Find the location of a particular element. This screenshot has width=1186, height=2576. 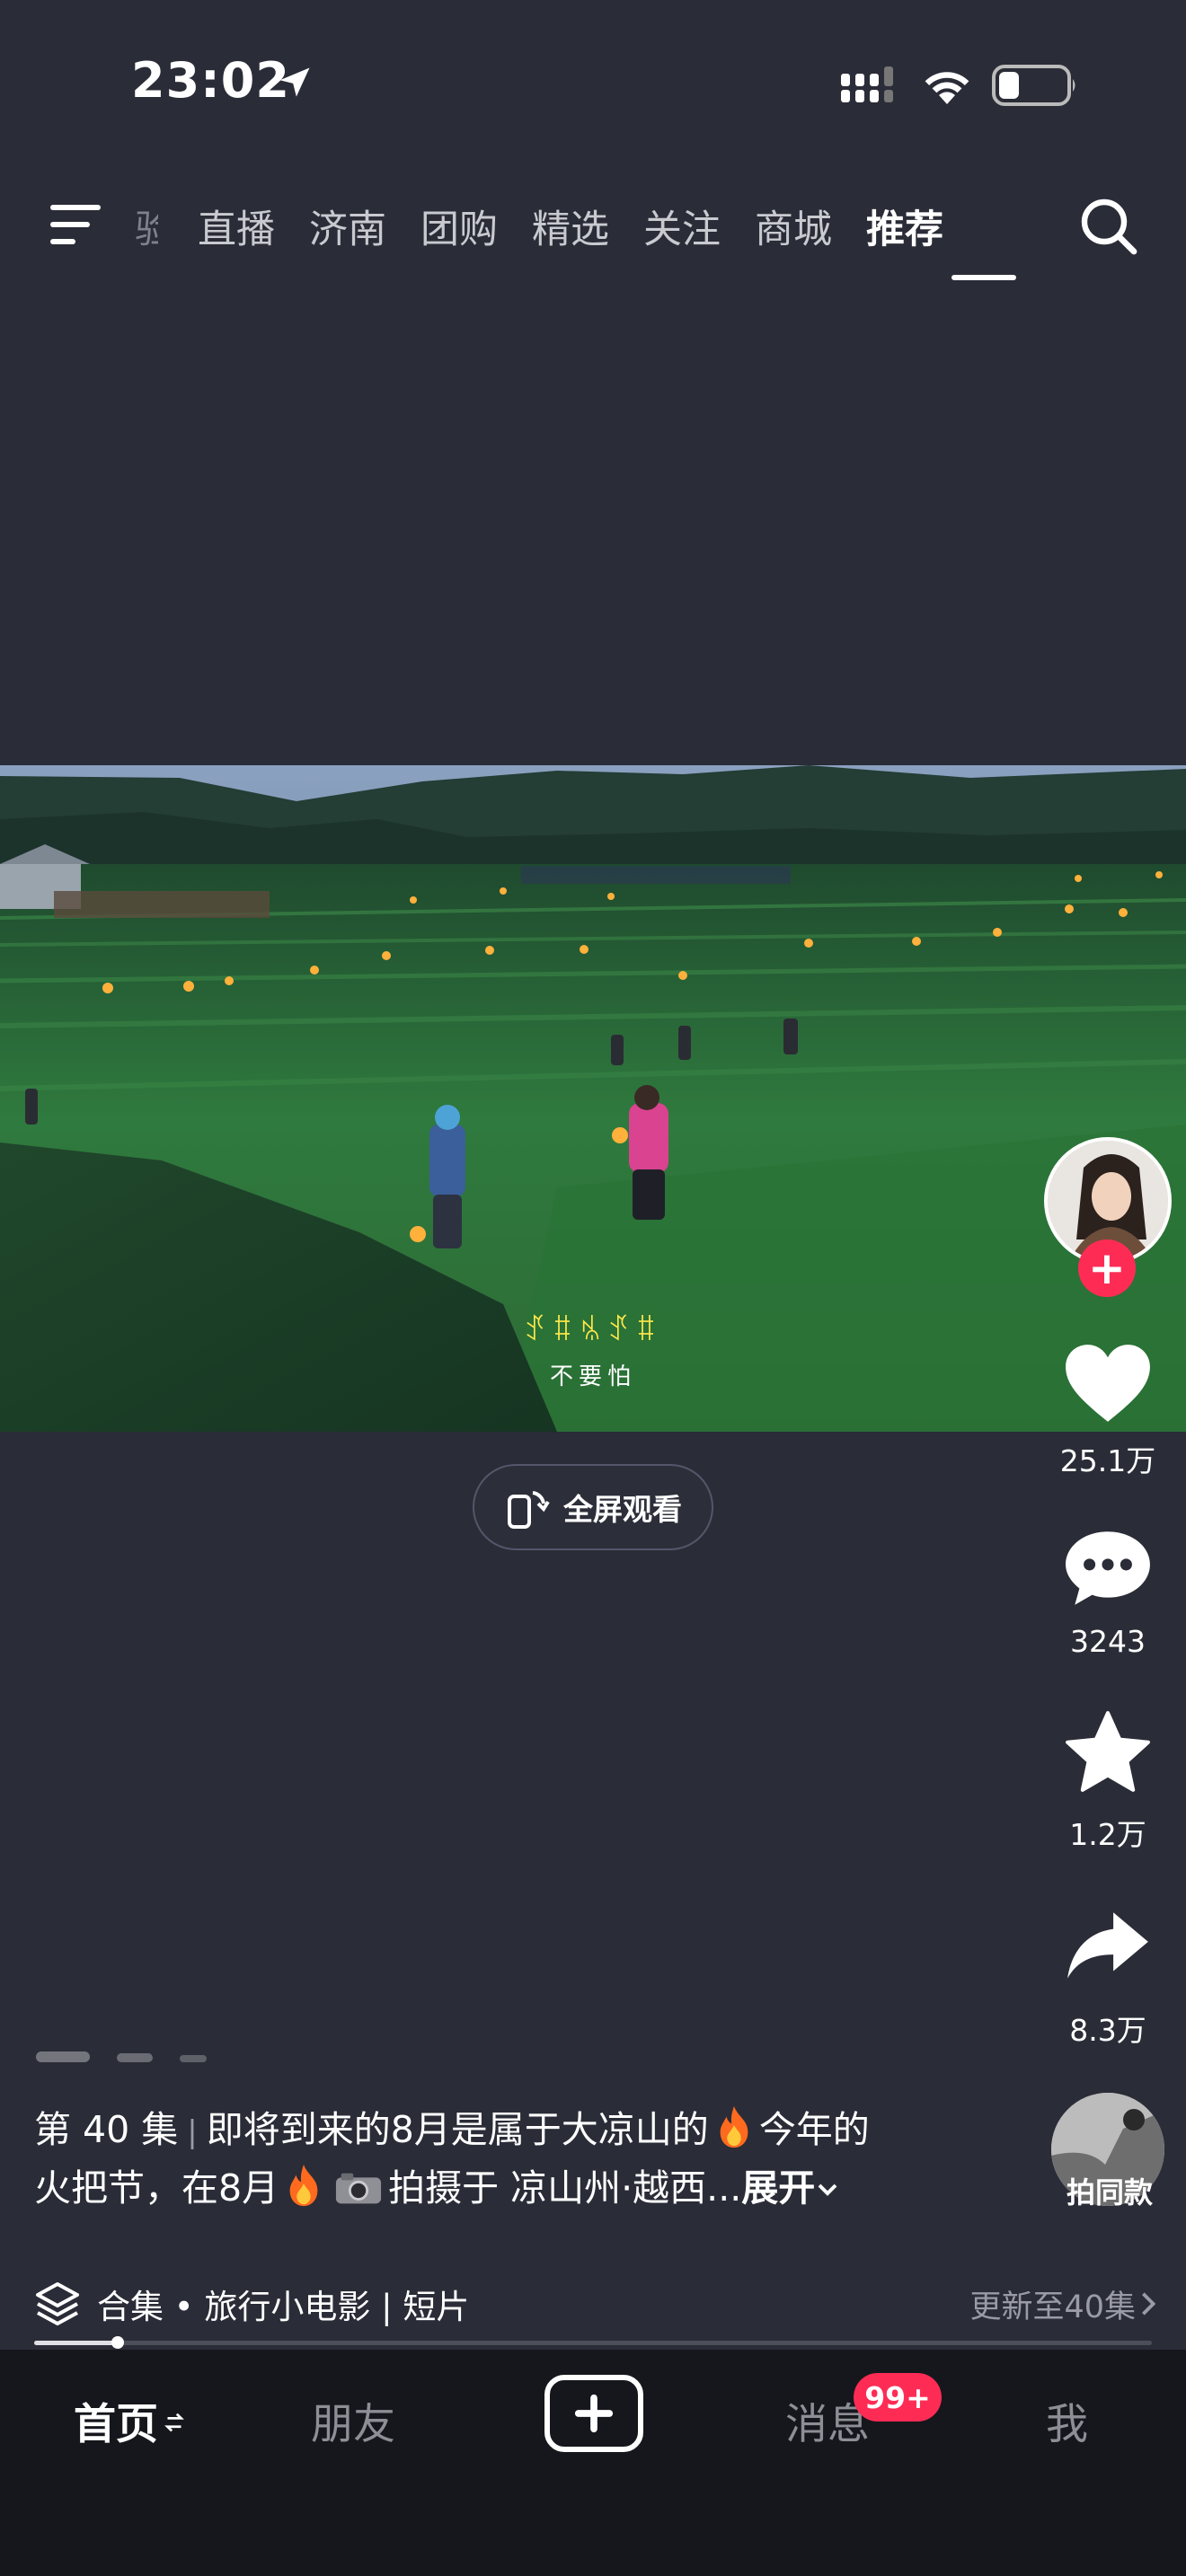

nav-home: 首页 is located at coordinates (129, 2420).